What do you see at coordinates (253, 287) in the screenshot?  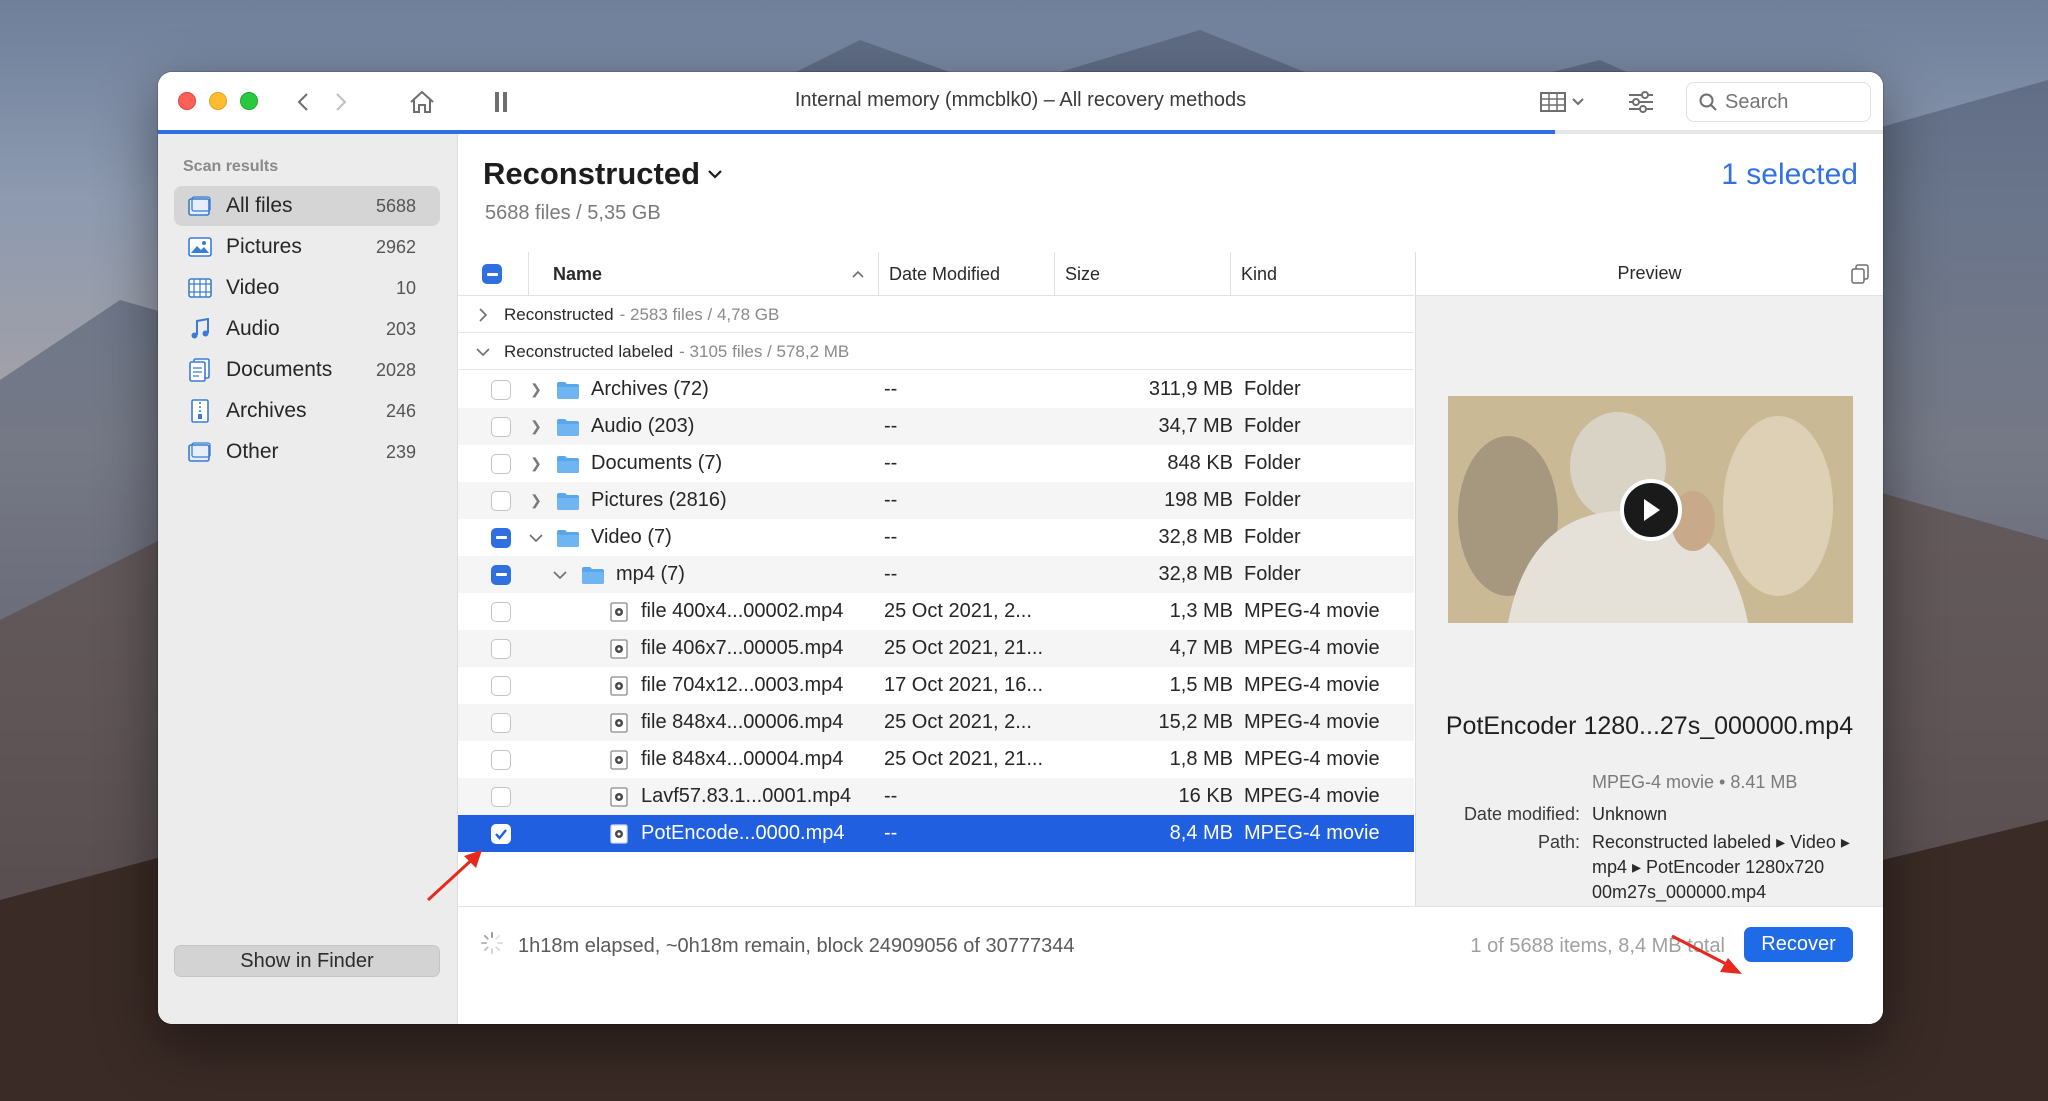 I see `sidebar-item-label: Video` at bounding box center [253, 287].